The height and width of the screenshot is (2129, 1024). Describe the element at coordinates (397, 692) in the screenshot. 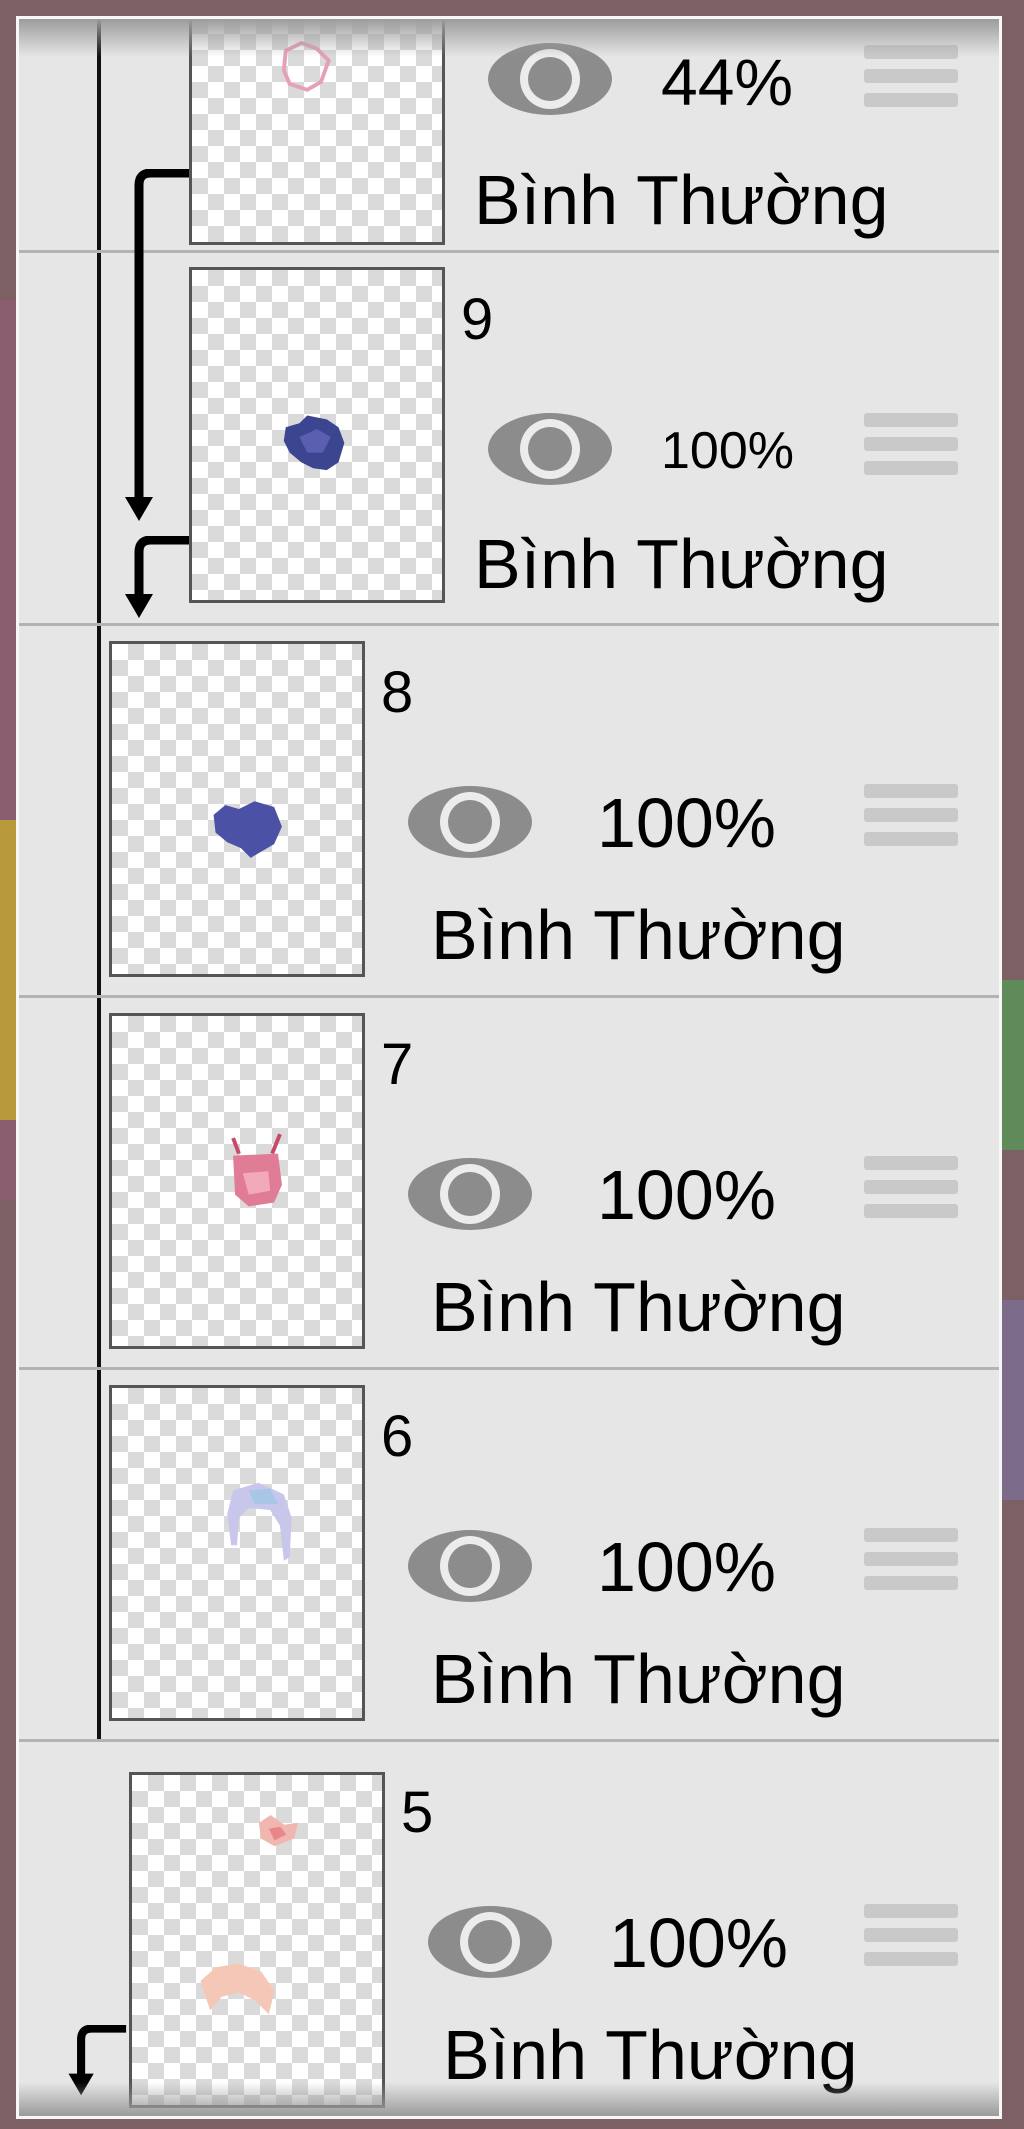

I see `layer-number: 8` at that location.